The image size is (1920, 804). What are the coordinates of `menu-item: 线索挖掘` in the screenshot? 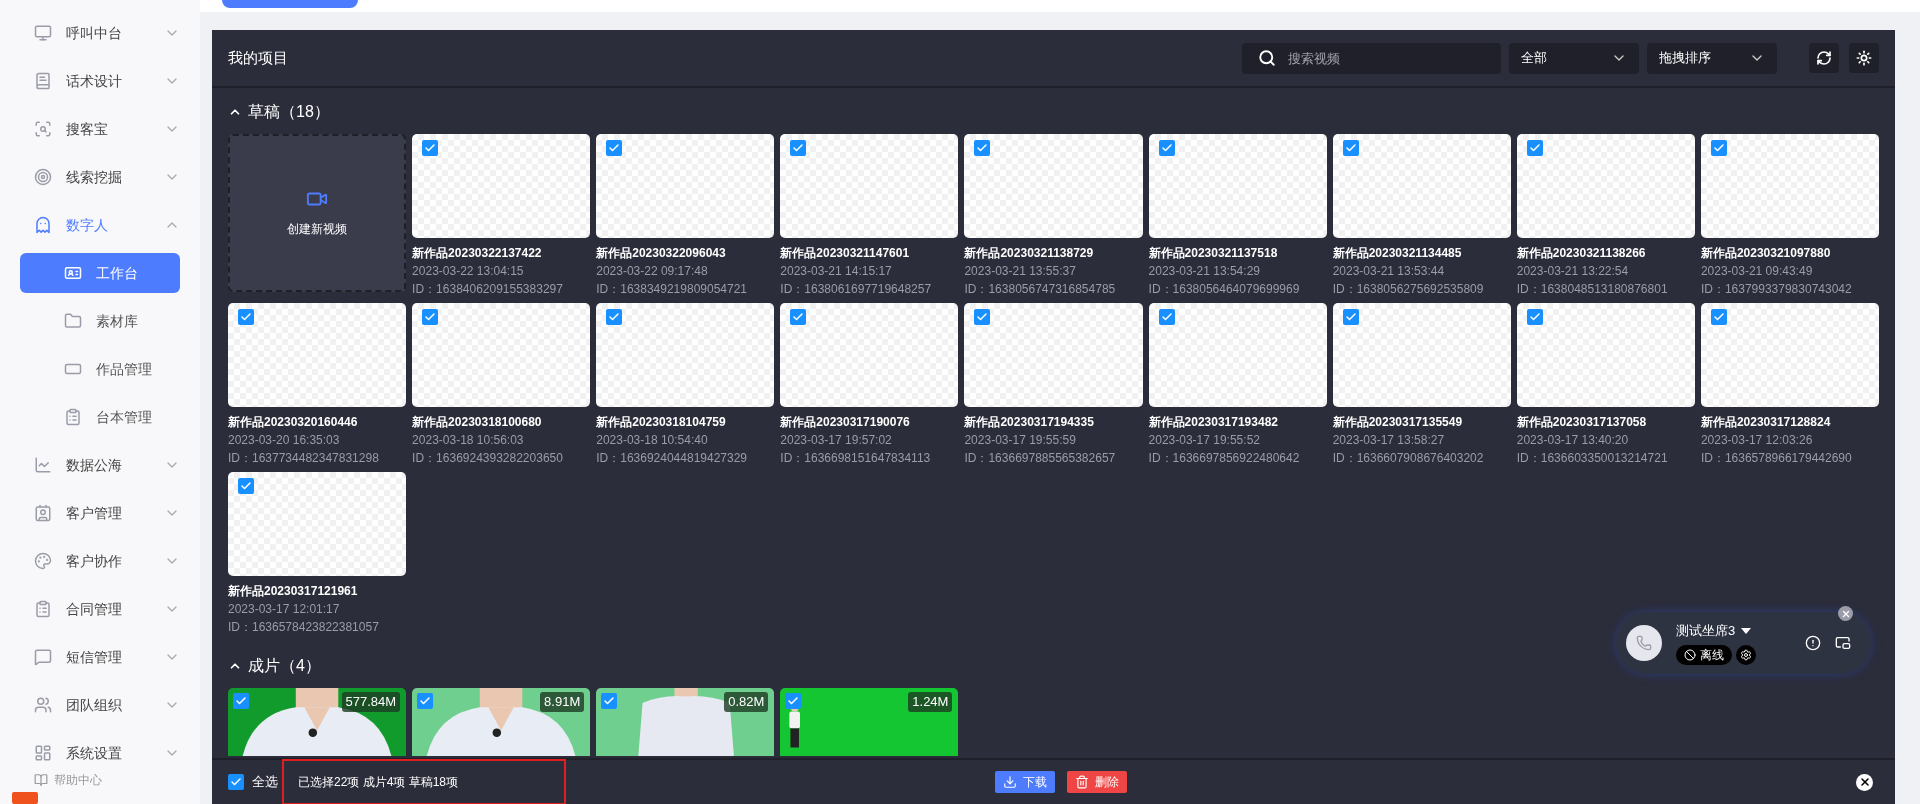 It's located at (100, 177).